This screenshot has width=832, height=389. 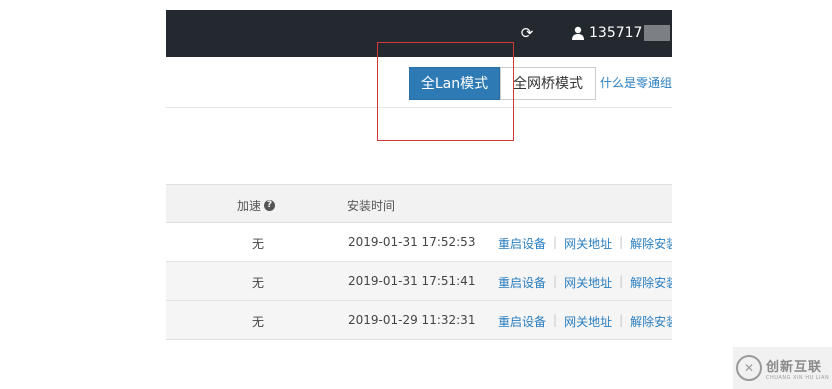 I want to click on table-row: 无 2019-01-31 17:51:41 重启设备 | 网关地址 | 解除安装, so click(x=419, y=281).